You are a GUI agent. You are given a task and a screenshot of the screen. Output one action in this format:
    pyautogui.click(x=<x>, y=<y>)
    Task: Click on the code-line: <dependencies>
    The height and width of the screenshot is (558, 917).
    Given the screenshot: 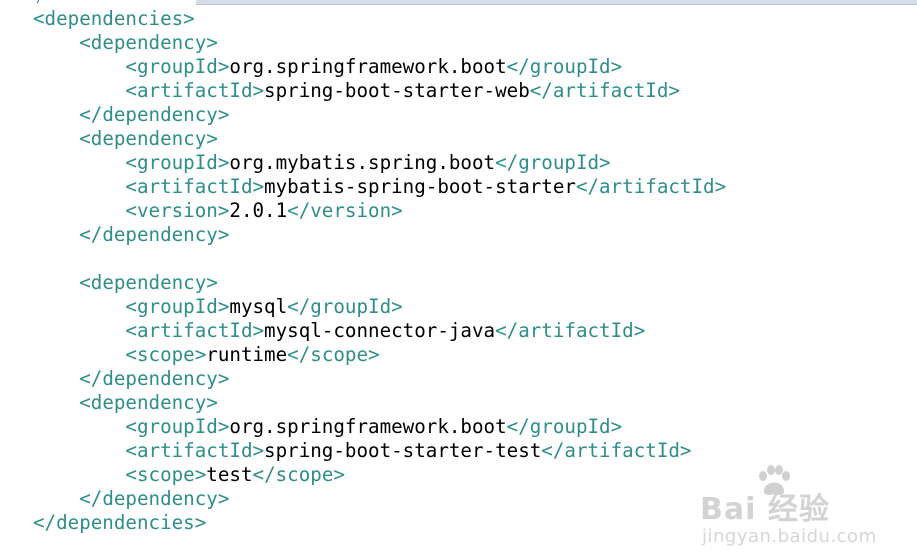 What is the action you would take?
    pyautogui.click(x=379, y=19)
    